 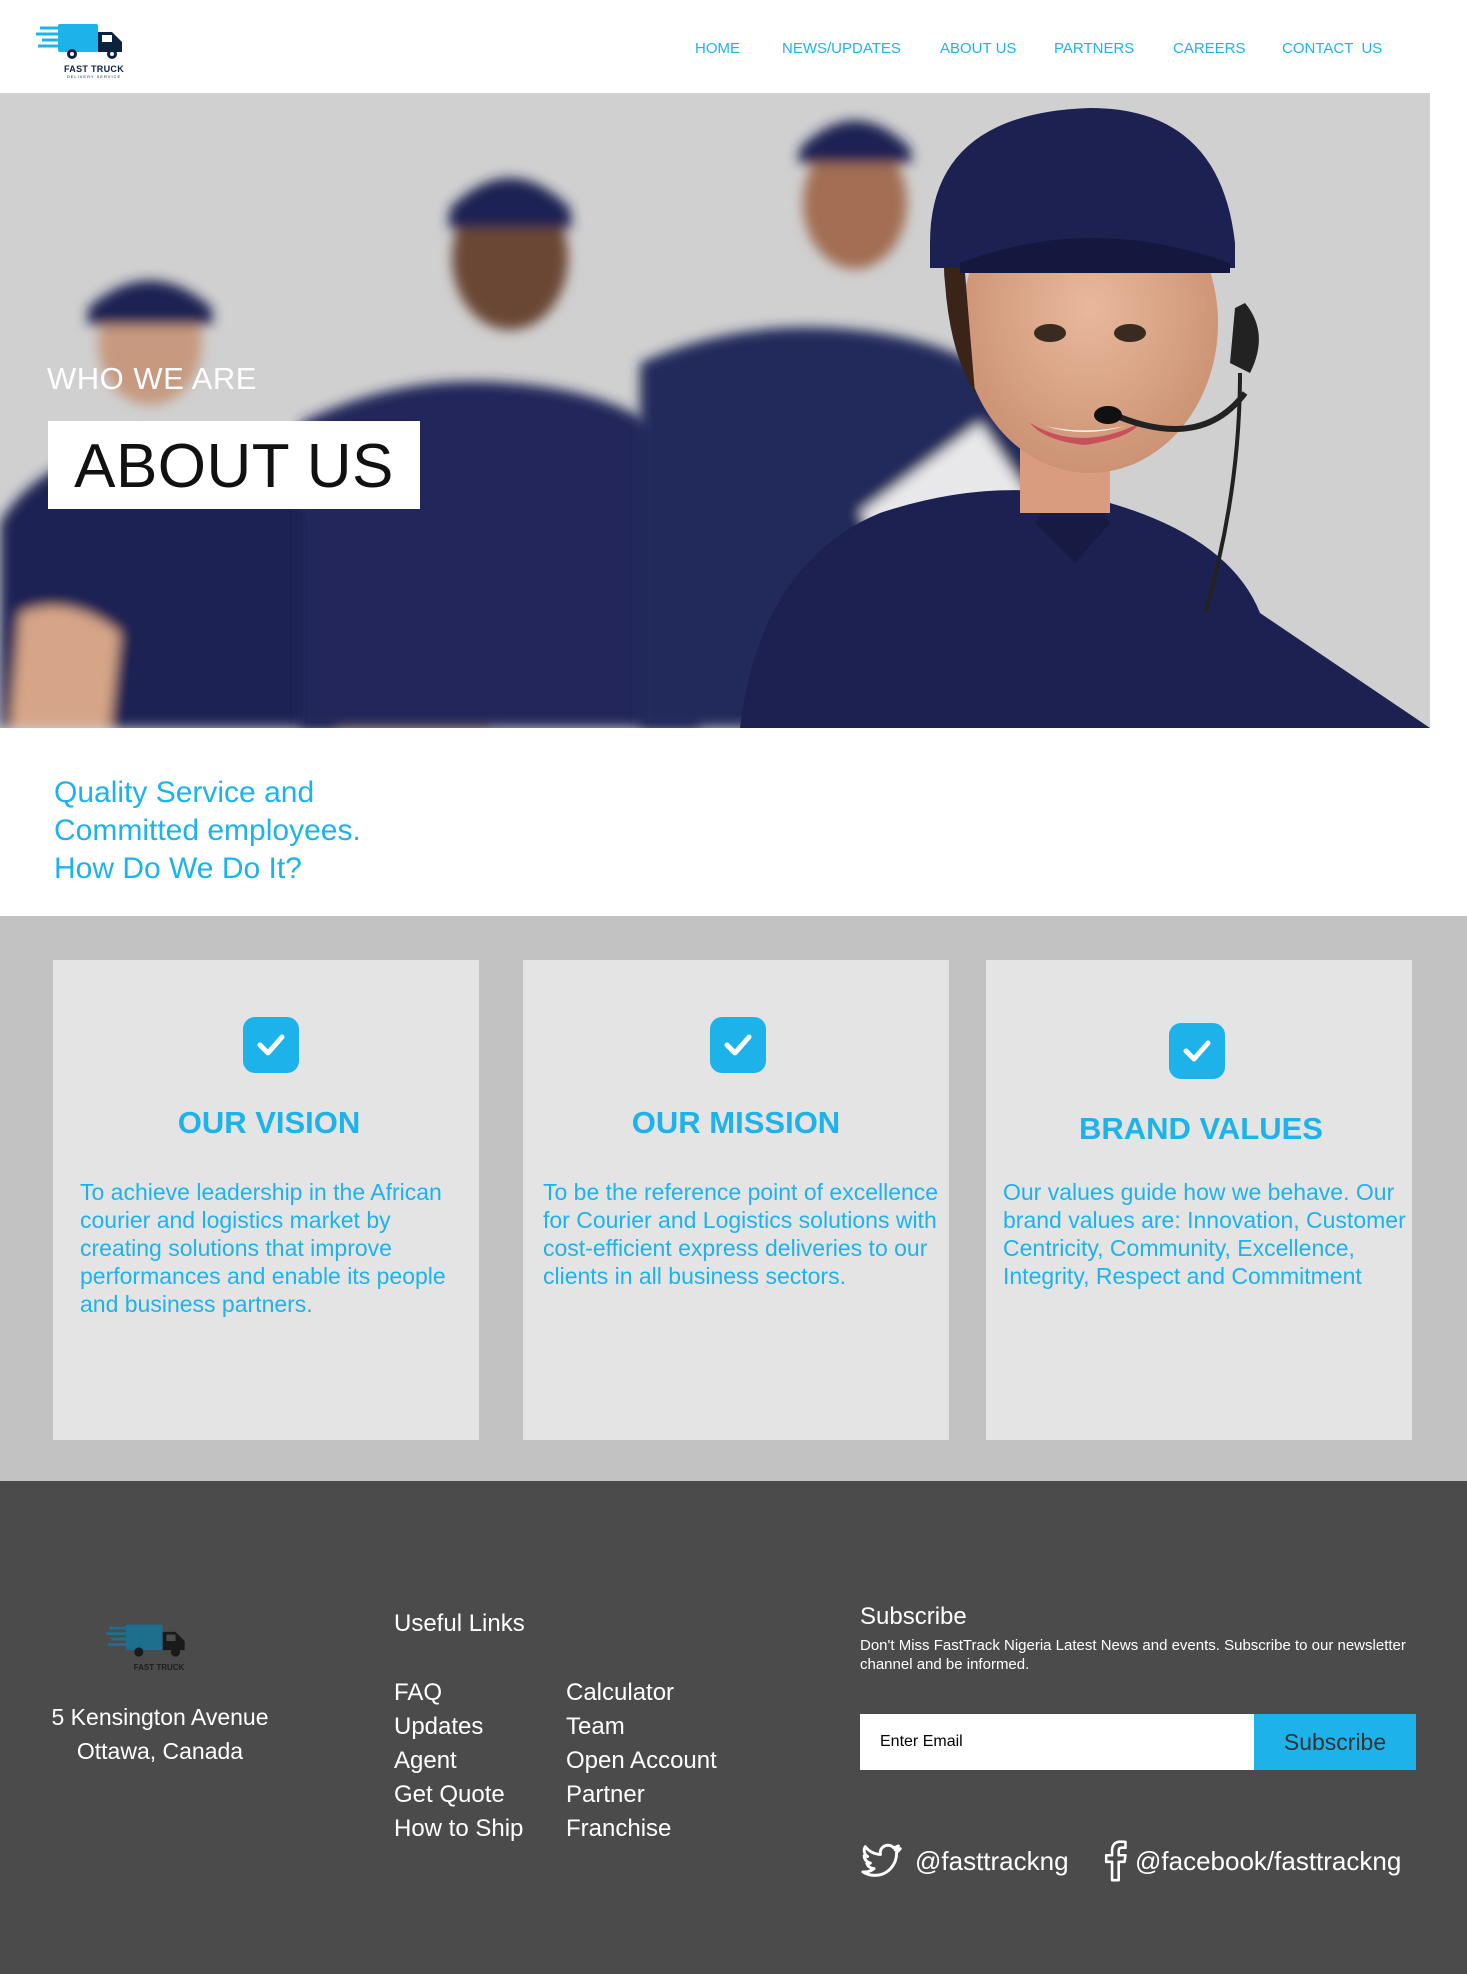 I want to click on footer-address-line-1: 5 Kensington Avenue, so click(x=160, y=1717).